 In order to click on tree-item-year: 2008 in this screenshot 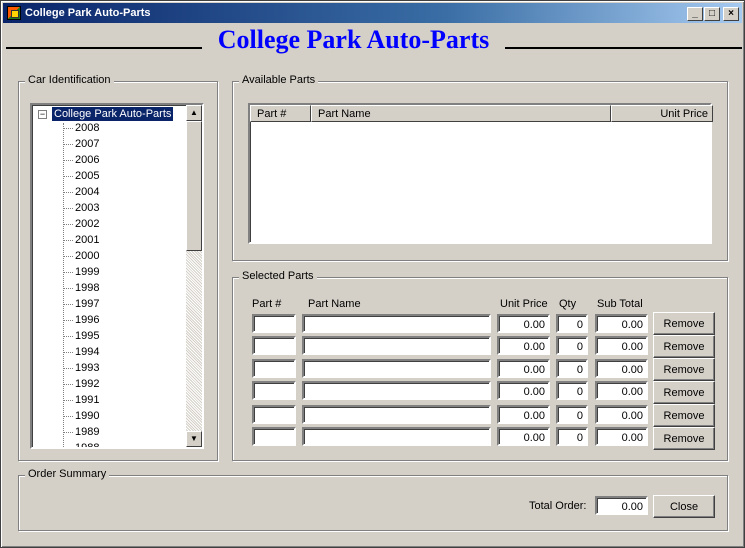, I will do `click(123, 129)`.